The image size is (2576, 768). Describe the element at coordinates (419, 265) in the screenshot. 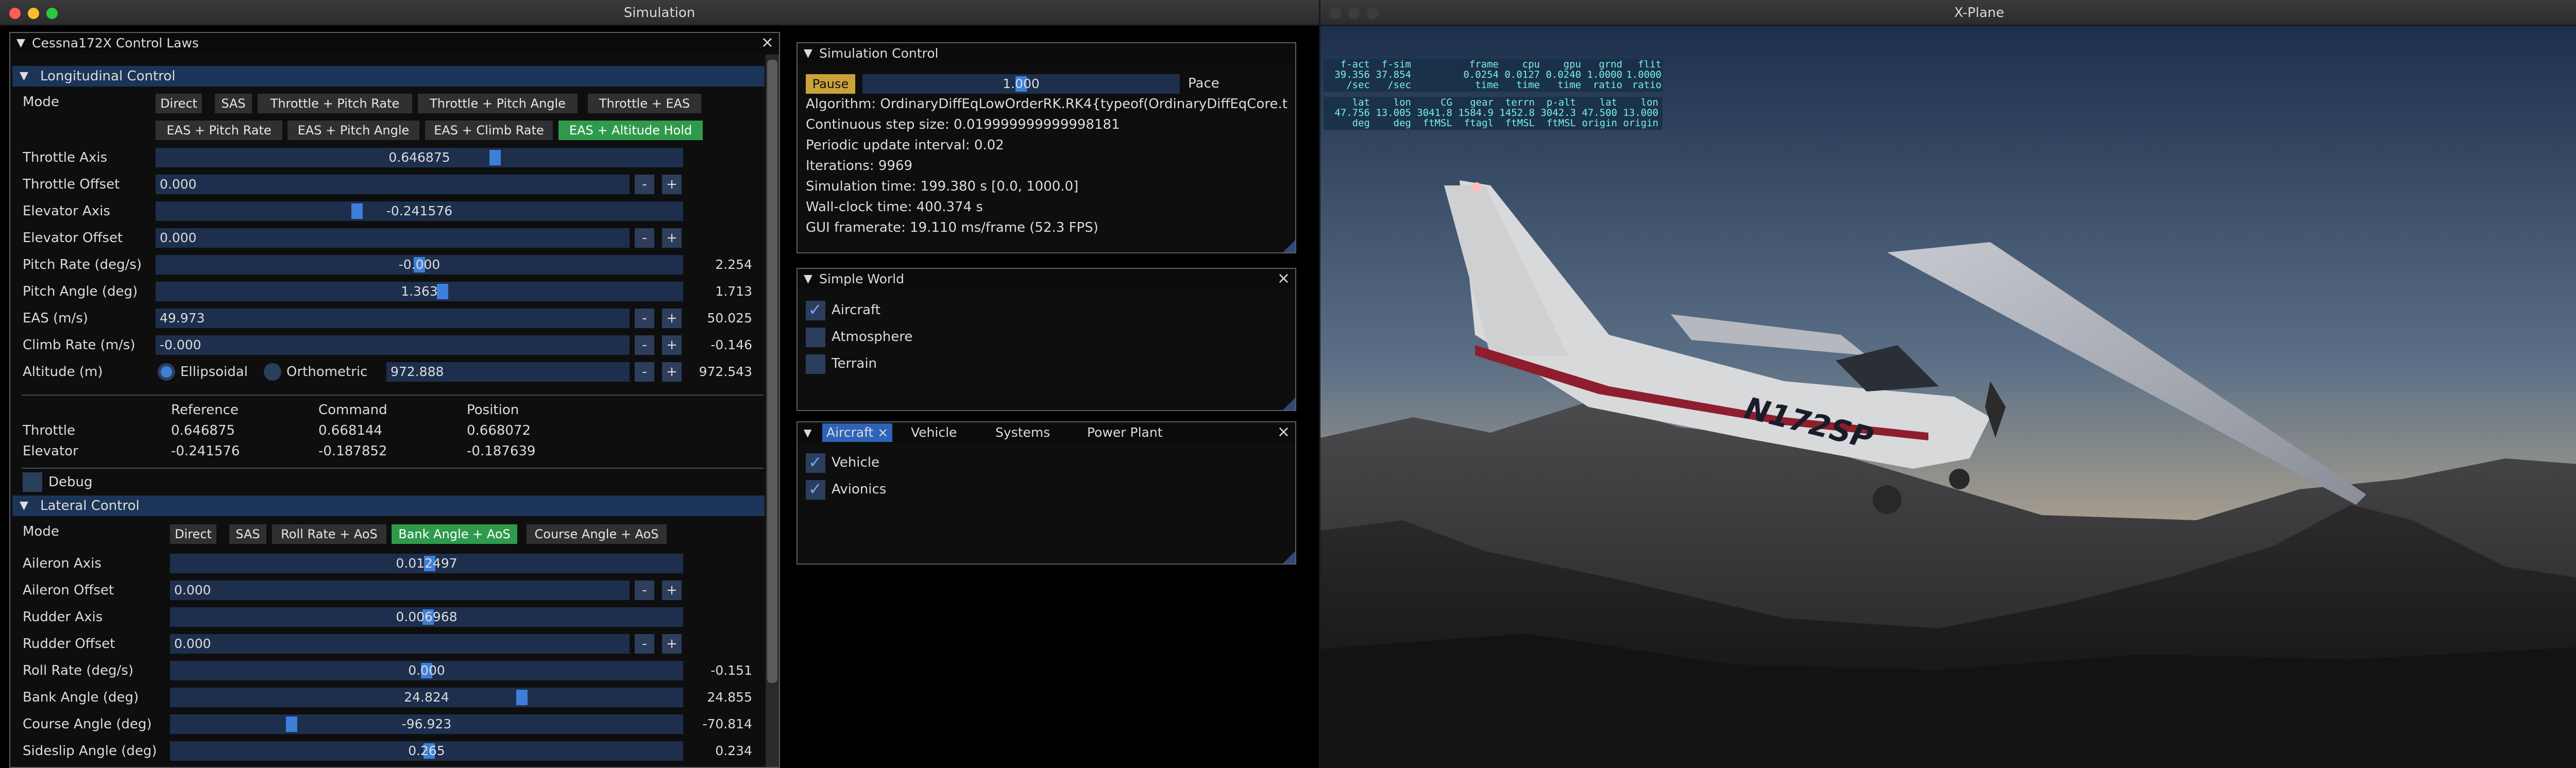

I see `pitch-rate-slider: -0.000` at that location.